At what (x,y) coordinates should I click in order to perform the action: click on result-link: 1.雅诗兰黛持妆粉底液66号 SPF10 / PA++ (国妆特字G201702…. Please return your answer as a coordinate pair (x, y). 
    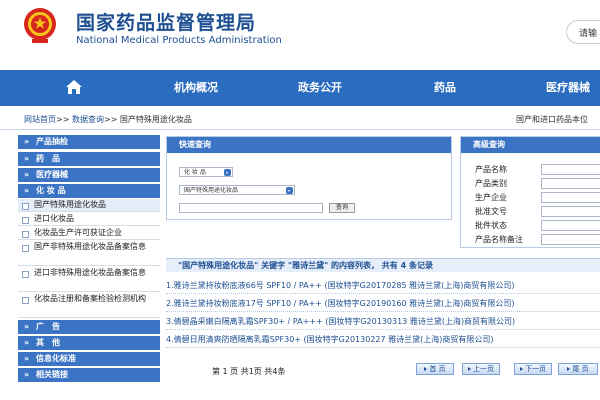
    Looking at the image, I should click on (383, 286).